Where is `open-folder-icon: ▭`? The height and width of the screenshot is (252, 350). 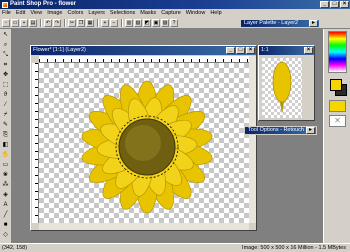 open-folder-icon: ▭ is located at coordinates (15, 22).